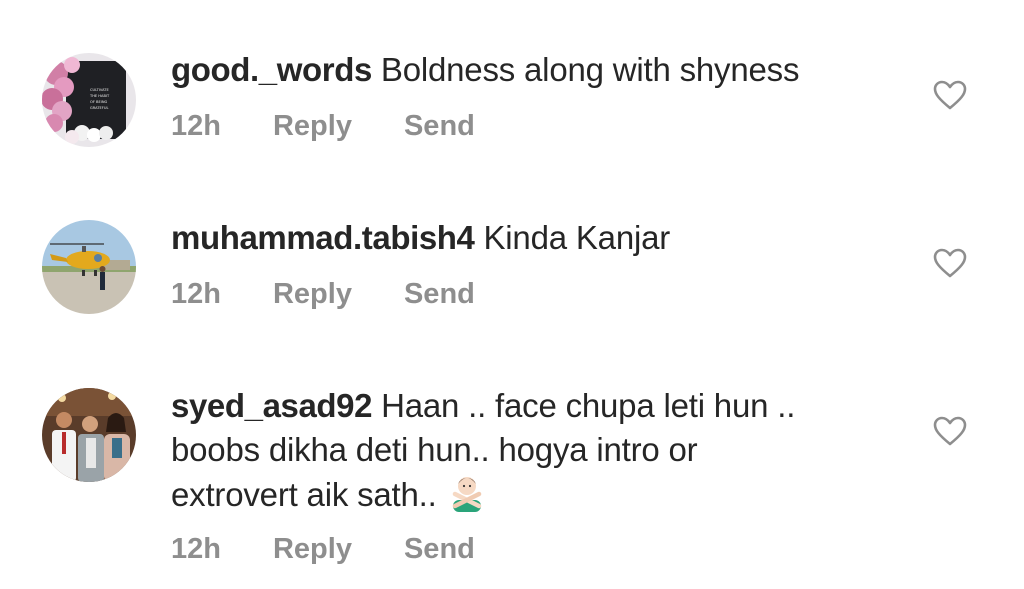 The height and width of the screenshot is (589, 1024). What do you see at coordinates (271, 405) in the screenshot?
I see `username: syed_asad92` at bounding box center [271, 405].